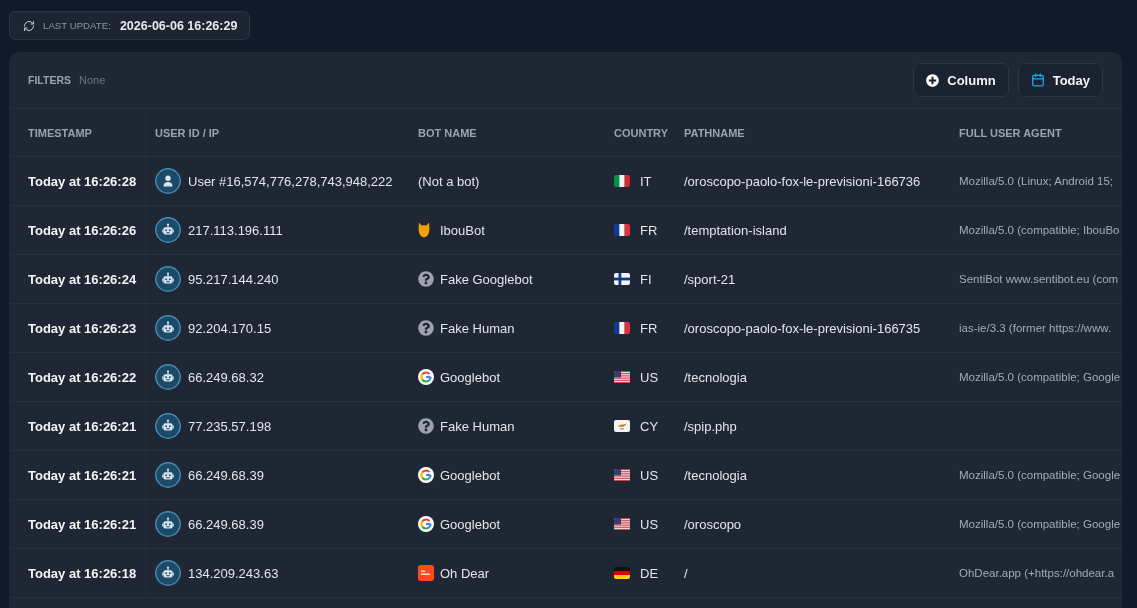  What do you see at coordinates (465, 573) in the screenshot?
I see `bot-name-text: Oh Dear` at bounding box center [465, 573].